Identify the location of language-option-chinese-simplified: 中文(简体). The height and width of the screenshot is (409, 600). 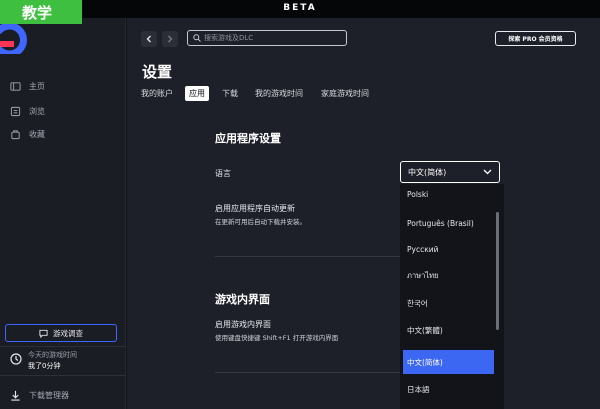
(448, 362).